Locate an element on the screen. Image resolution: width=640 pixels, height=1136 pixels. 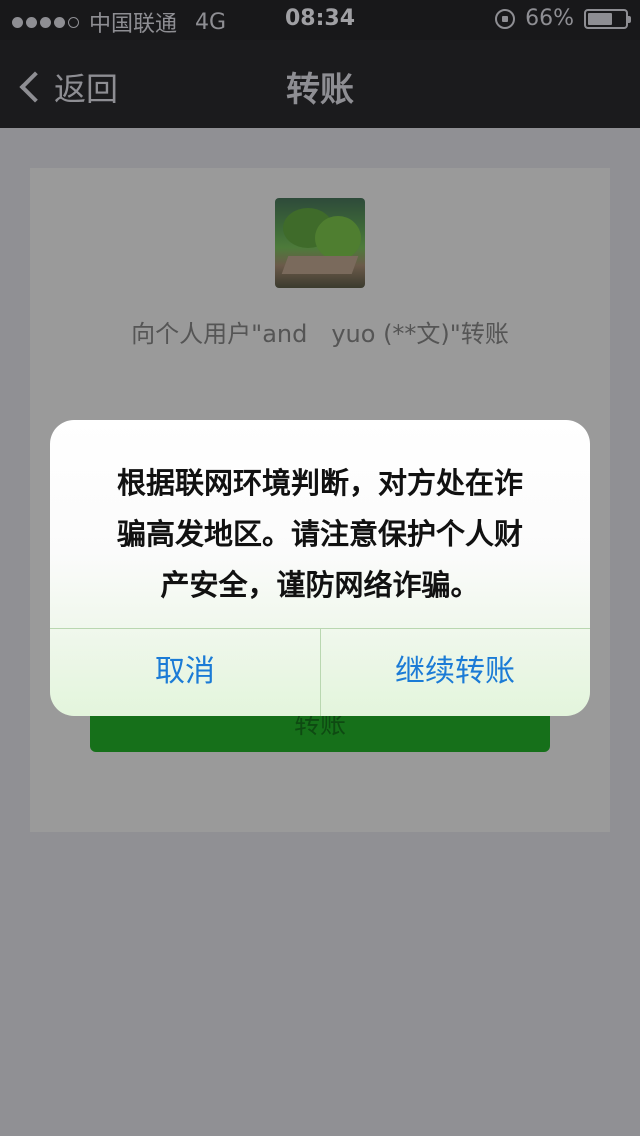
battery-icon is located at coordinates (607, 18).